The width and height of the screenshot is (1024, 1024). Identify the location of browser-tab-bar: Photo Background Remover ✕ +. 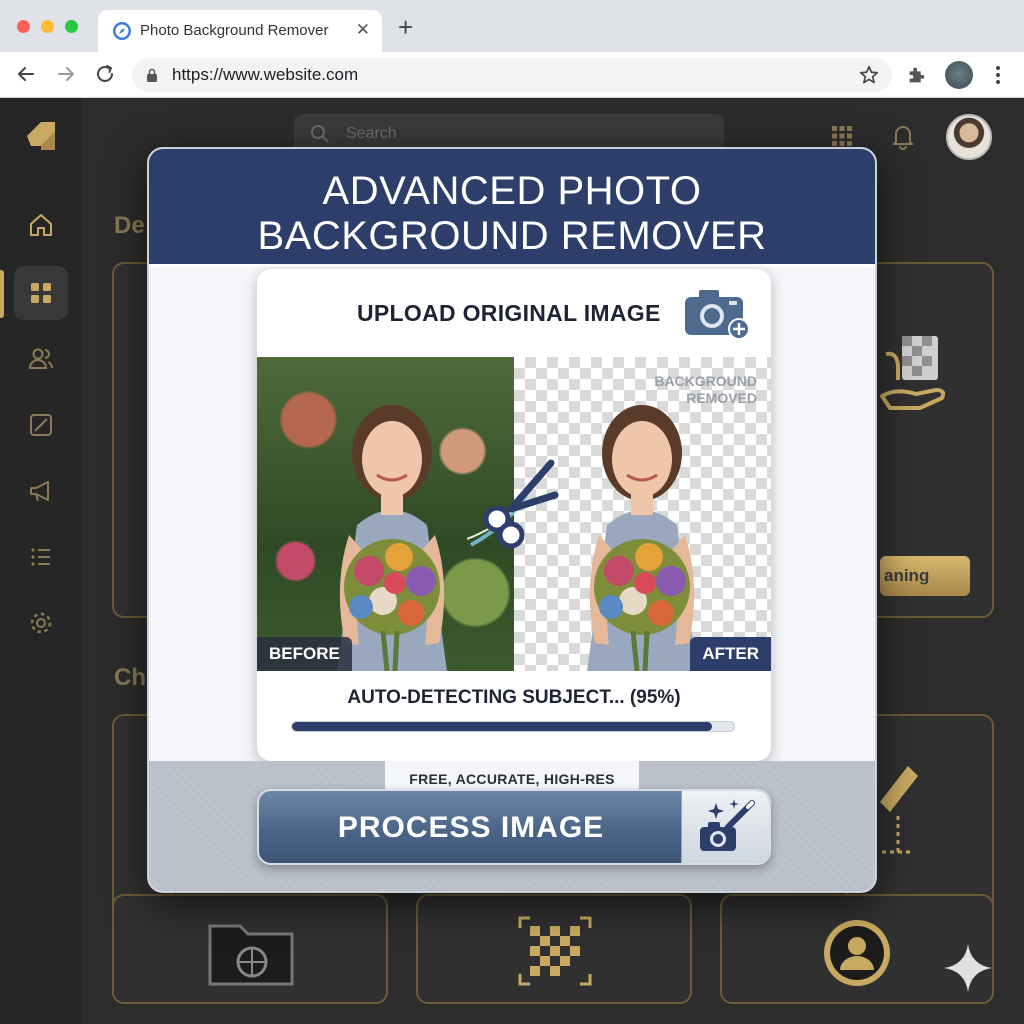
(512, 26).